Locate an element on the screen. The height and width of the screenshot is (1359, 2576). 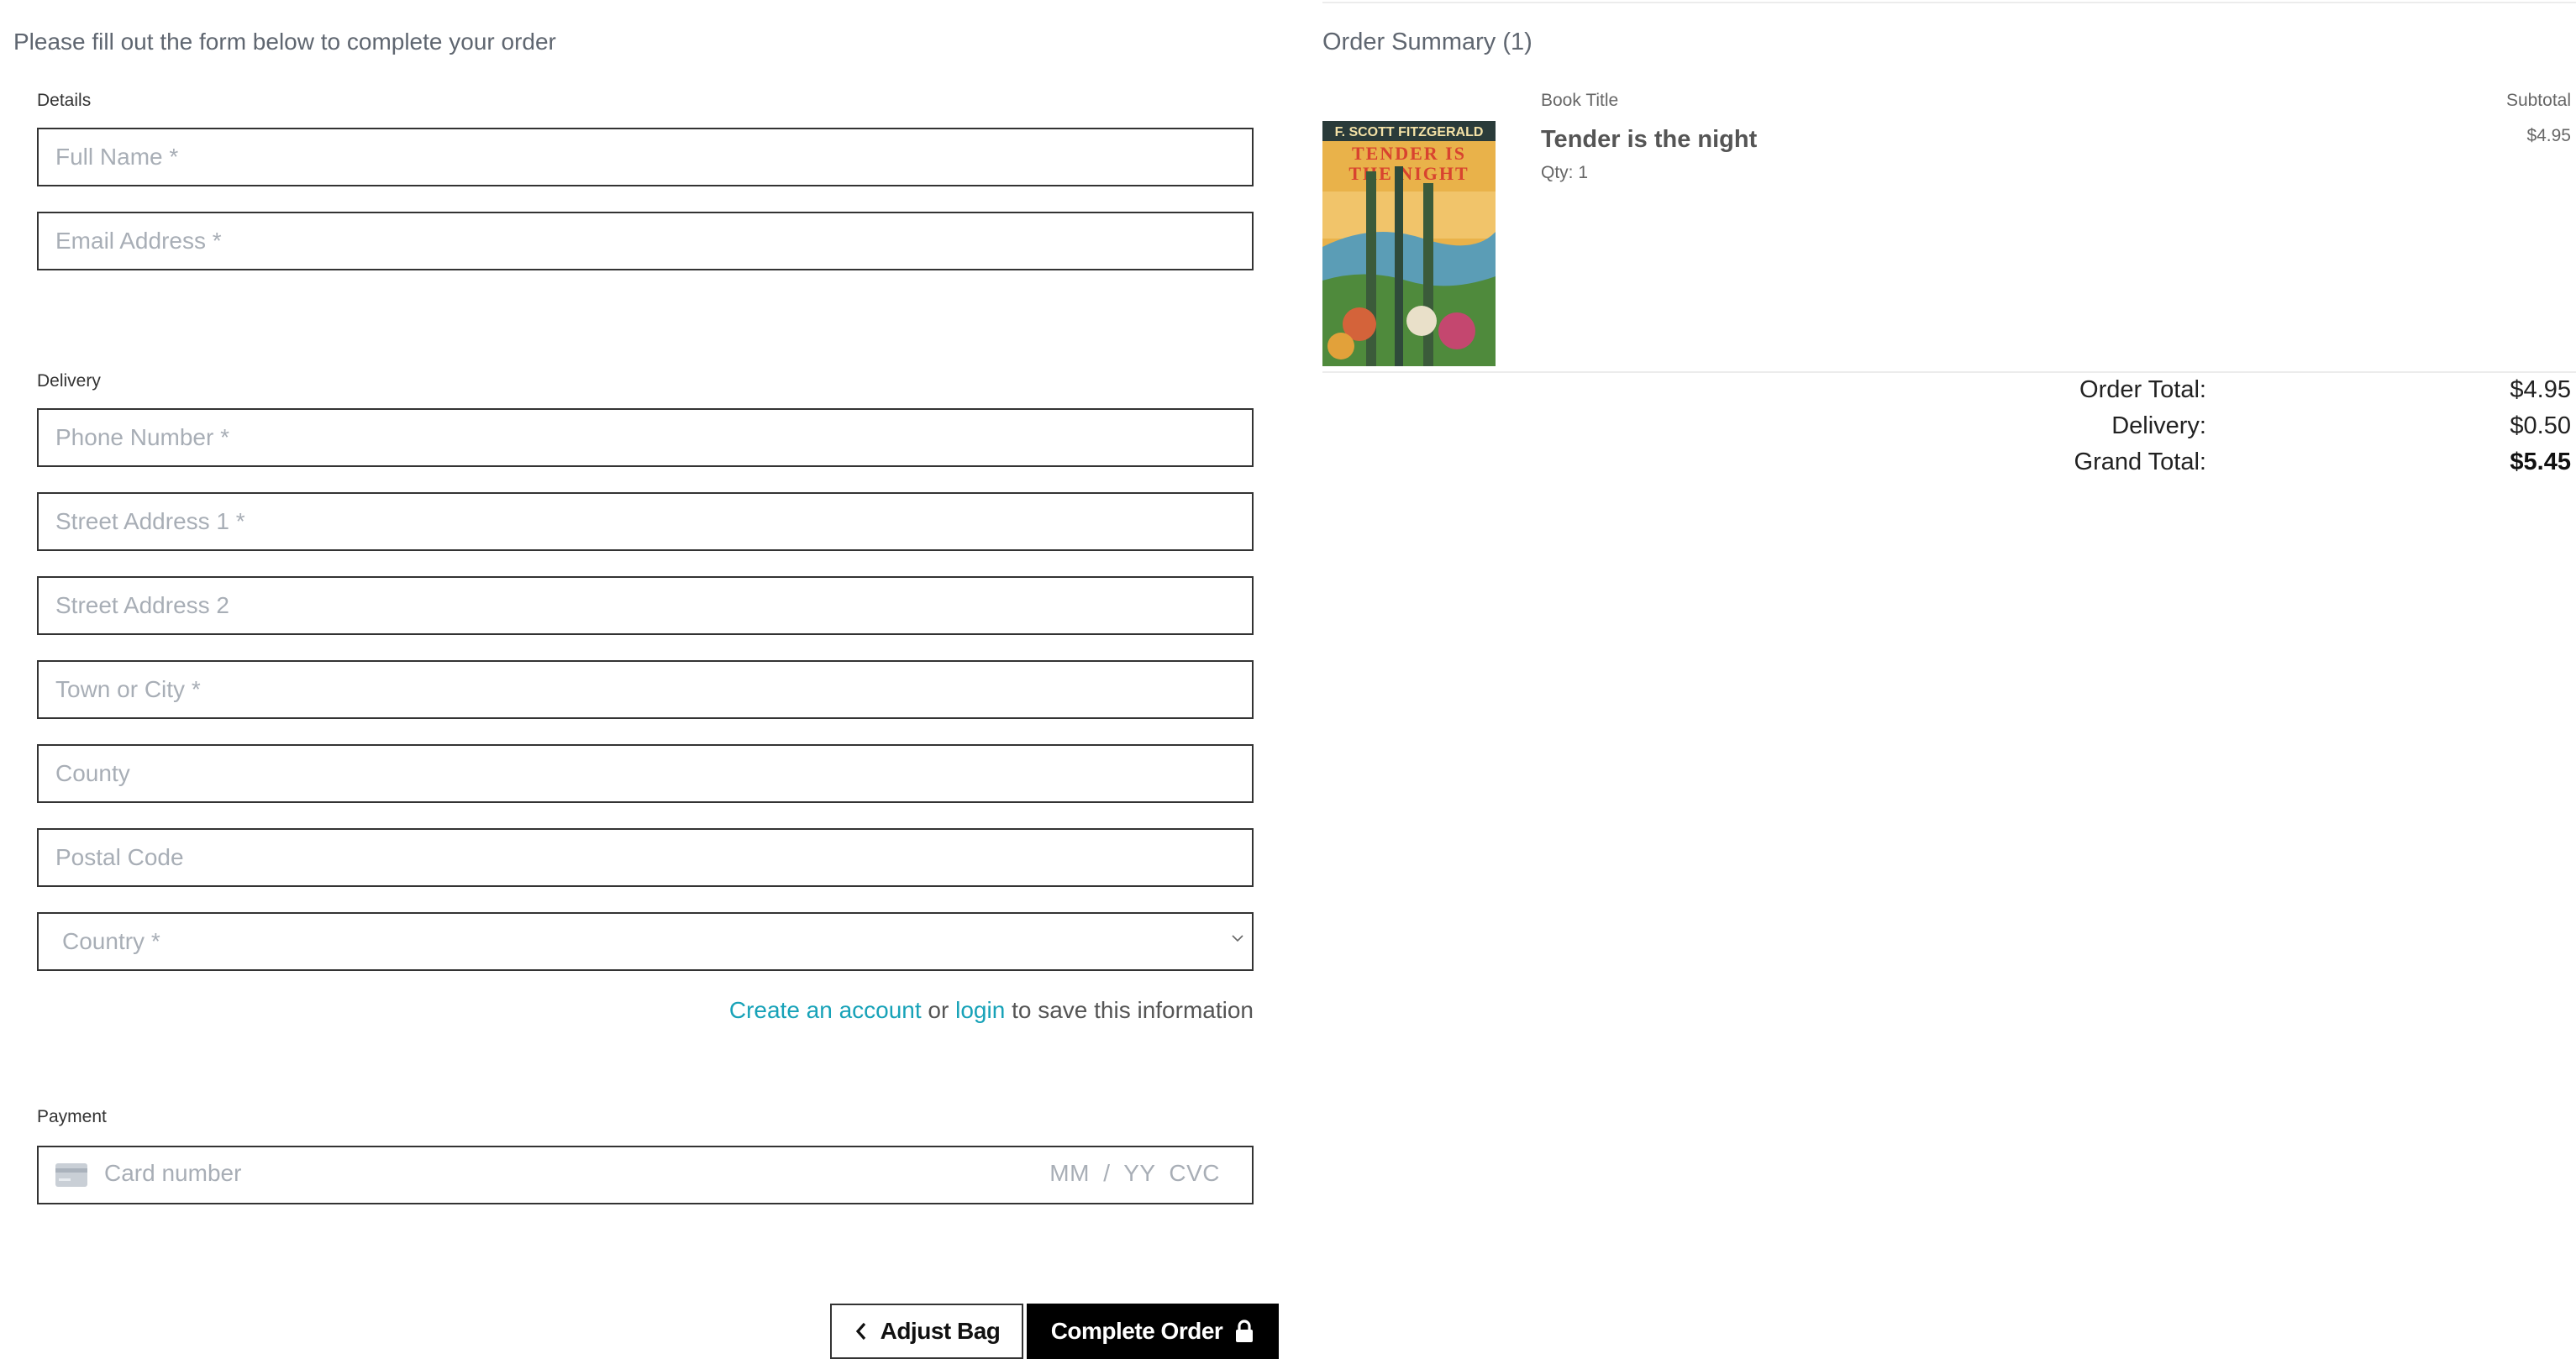
town-city-field is located at coordinates (645, 689).